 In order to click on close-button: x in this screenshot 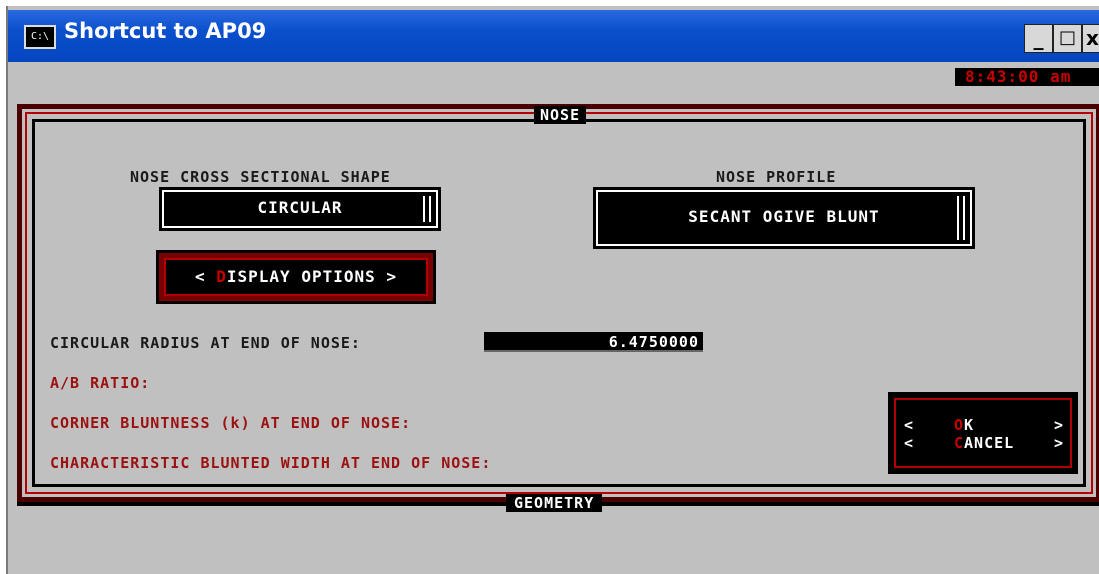, I will do `click(1090, 38)`.